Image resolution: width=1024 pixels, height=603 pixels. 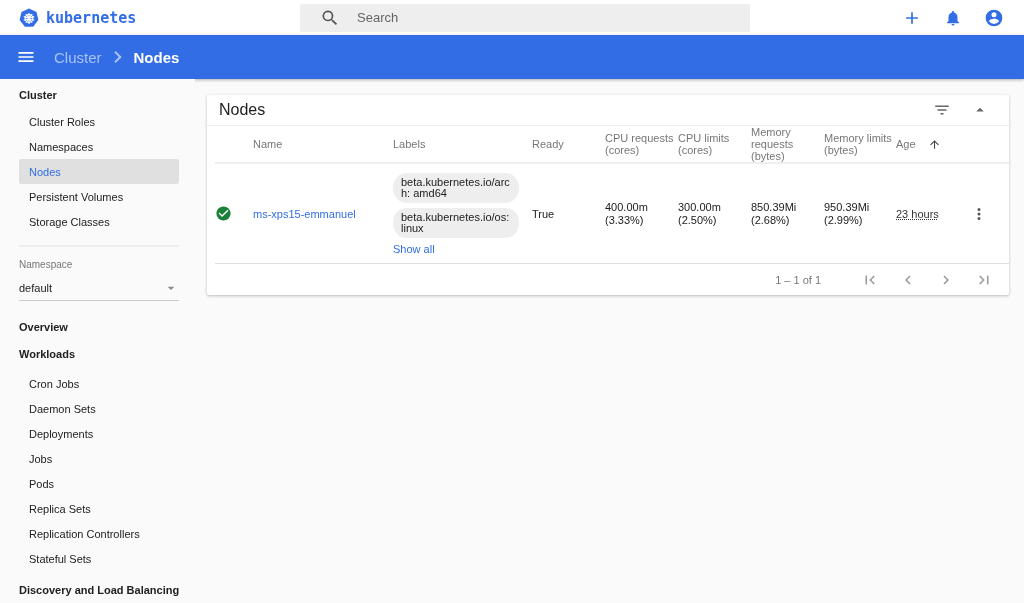 I want to click on label-chip: beta.kubernetes.io/os: linux, so click(x=456, y=222).